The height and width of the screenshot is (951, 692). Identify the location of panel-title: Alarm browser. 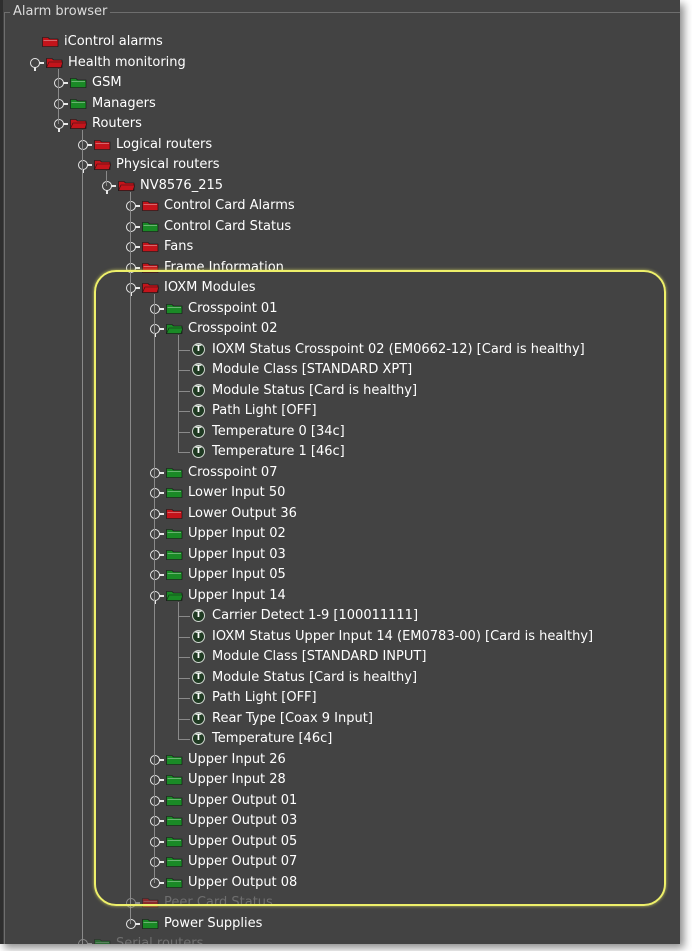
(60, 12).